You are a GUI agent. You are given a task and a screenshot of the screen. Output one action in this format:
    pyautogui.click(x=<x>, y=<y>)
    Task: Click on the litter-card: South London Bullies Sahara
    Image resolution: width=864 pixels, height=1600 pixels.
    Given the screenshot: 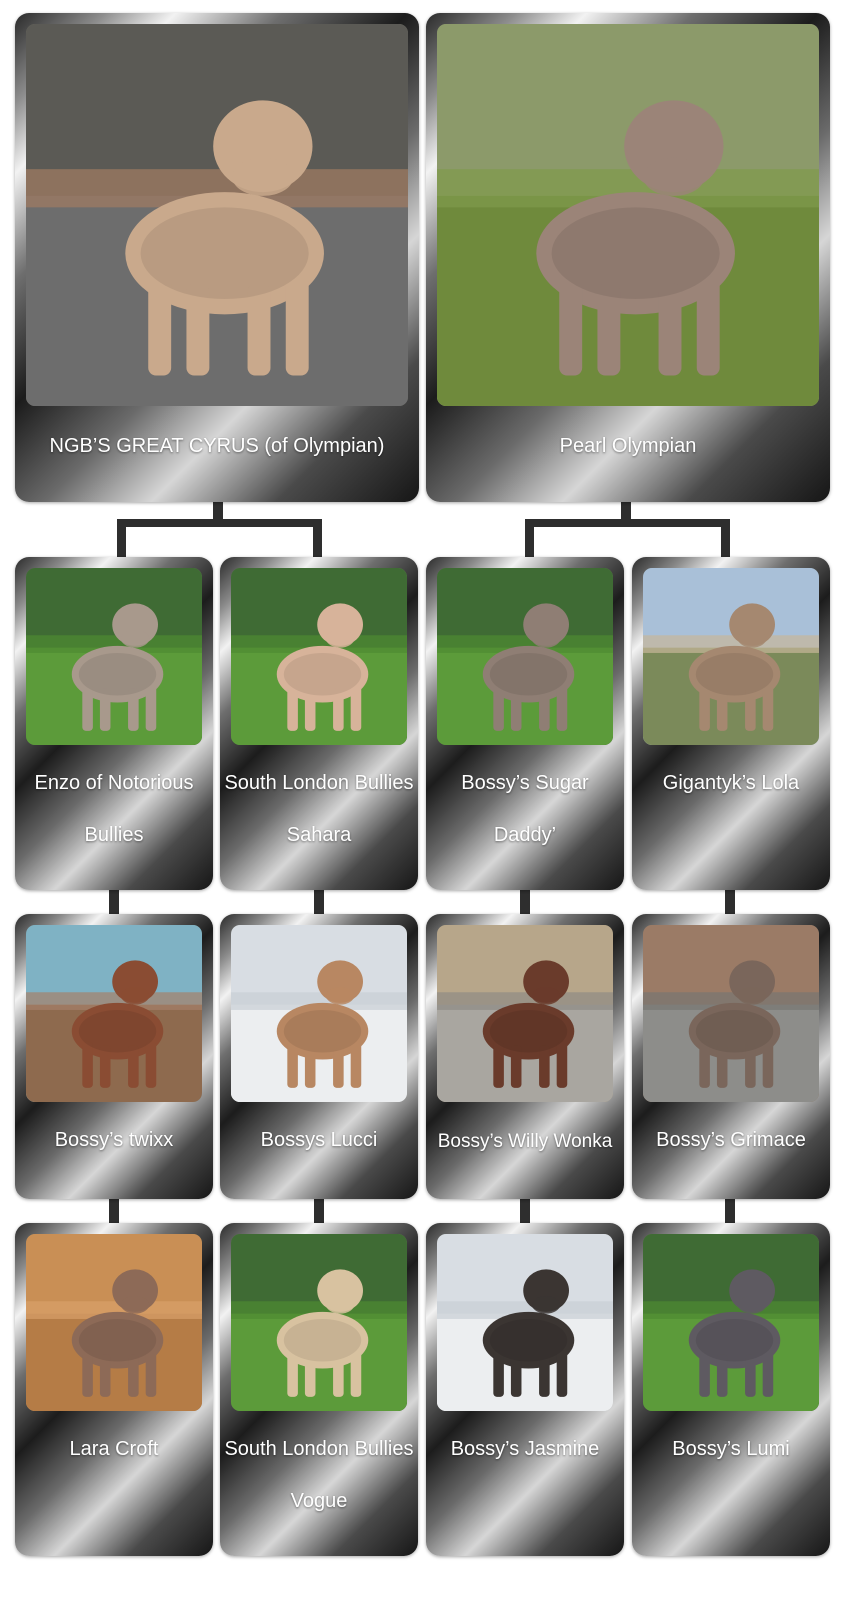 What is the action you would take?
    pyautogui.click(x=319, y=723)
    